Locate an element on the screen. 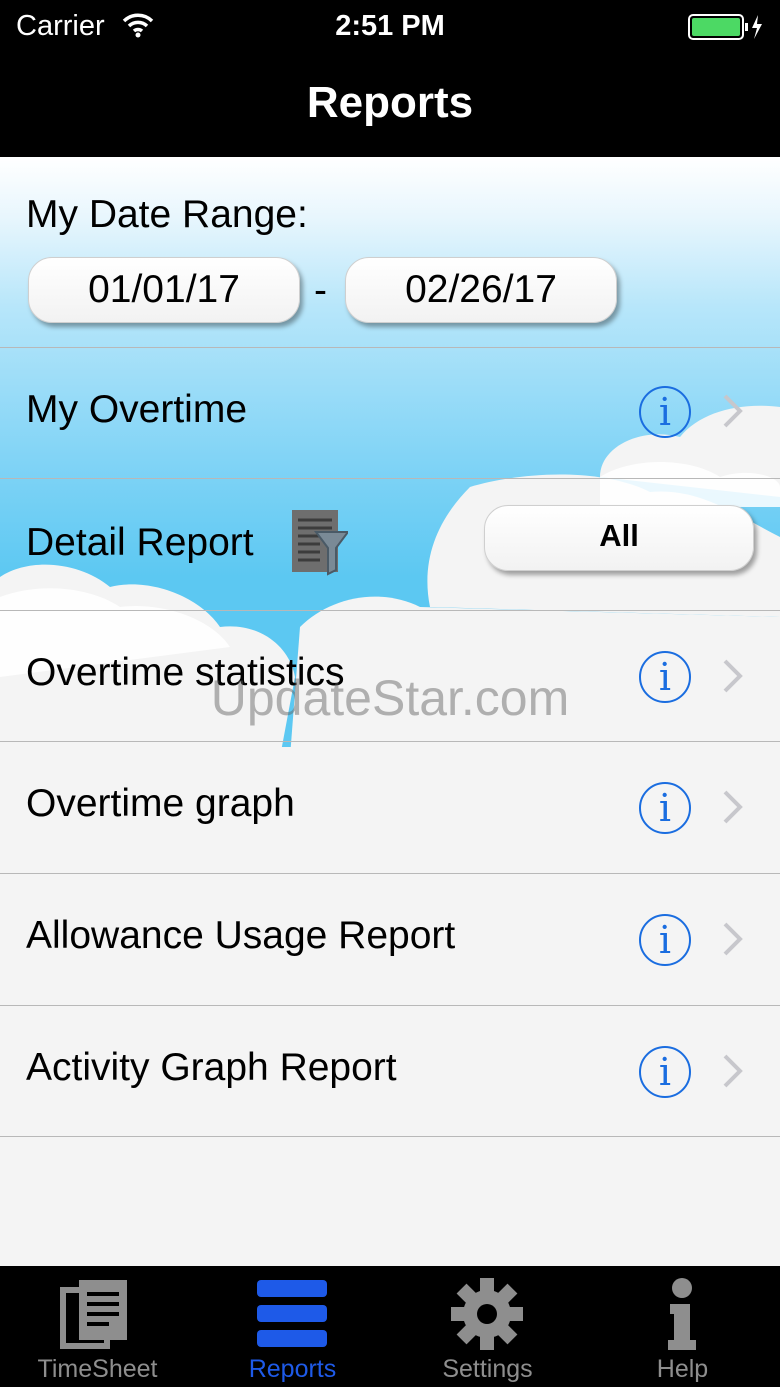 The image size is (780, 1387). page-title: Reports is located at coordinates (390, 102).